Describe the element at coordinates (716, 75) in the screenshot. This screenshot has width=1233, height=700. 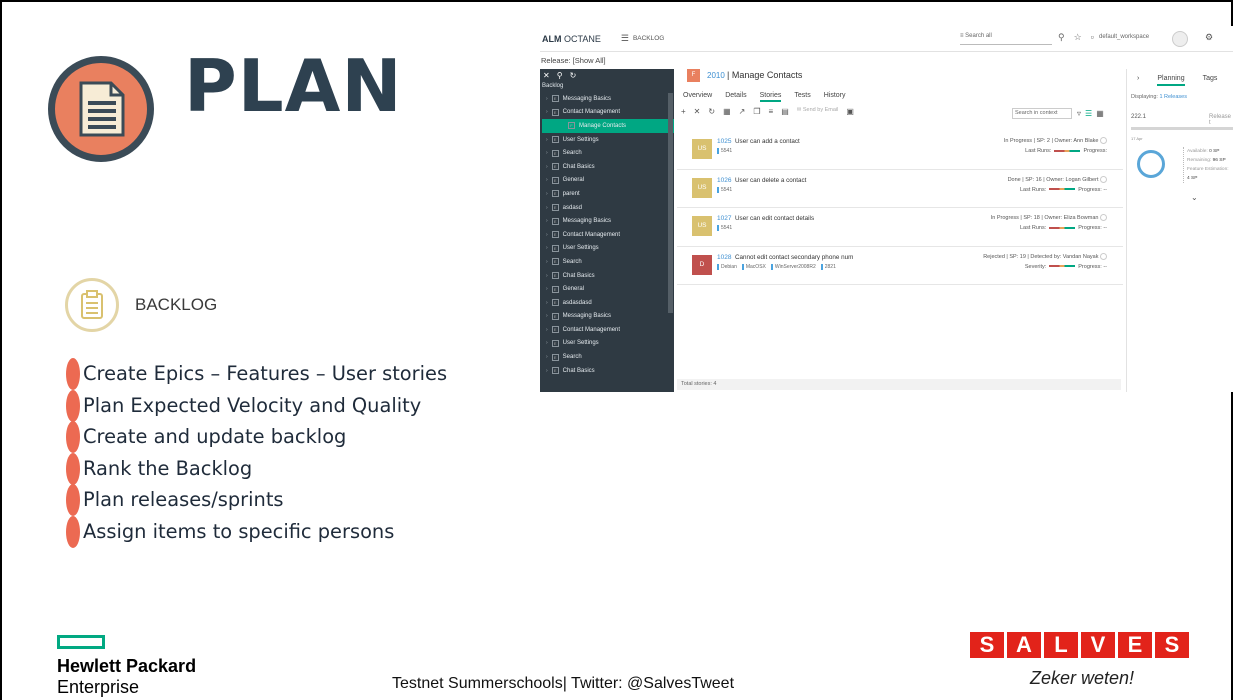
I see `feature-id: 2010` at that location.